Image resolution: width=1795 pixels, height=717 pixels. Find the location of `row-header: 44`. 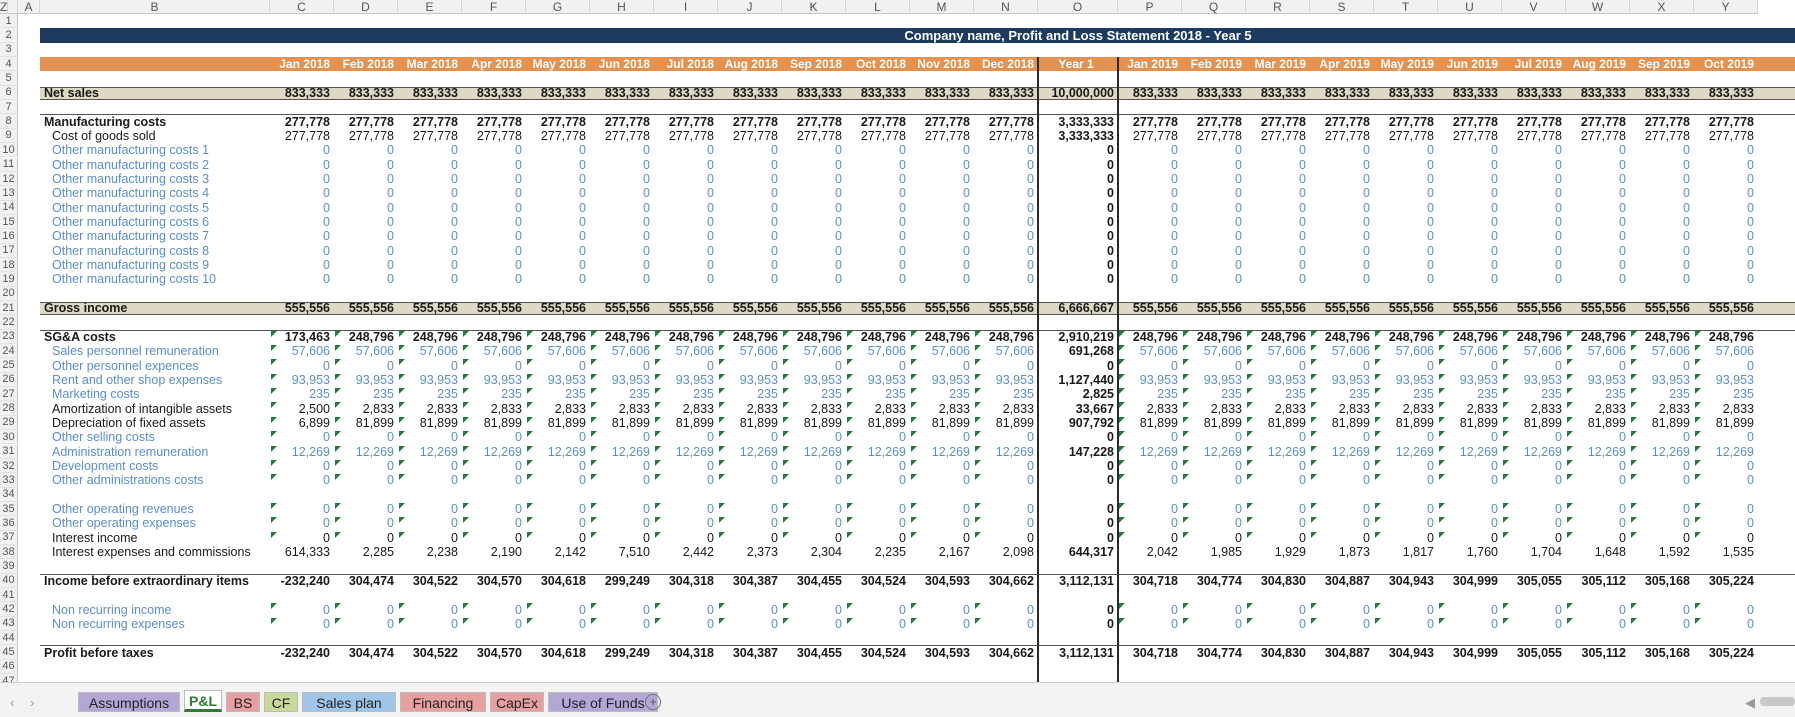

row-header: 44 is located at coordinates (9, 638).